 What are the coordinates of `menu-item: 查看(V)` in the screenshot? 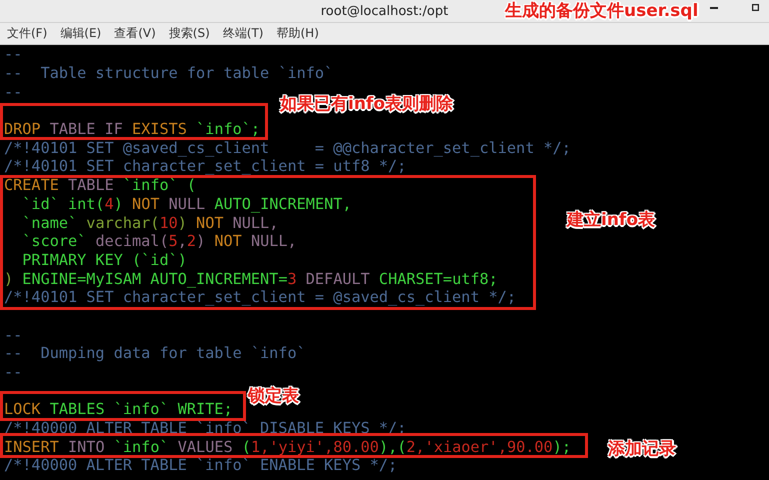 It's located at (135, 33).